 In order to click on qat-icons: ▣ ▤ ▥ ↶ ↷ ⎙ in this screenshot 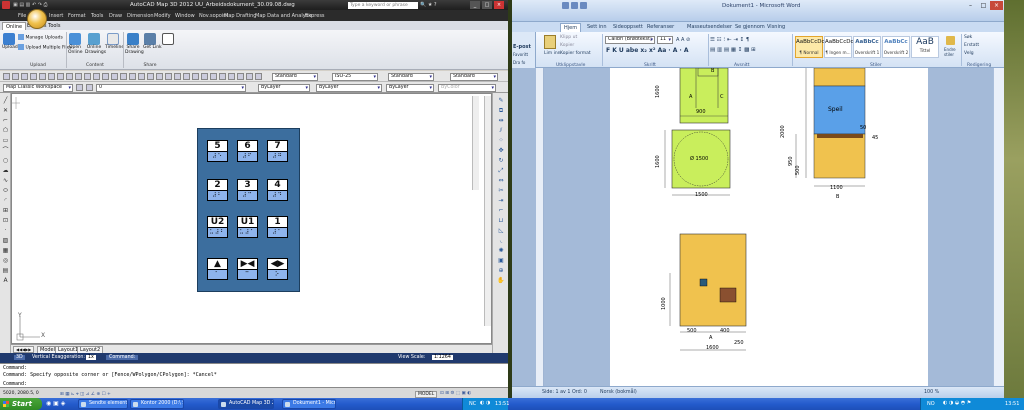, I will do `click(30, 5)`.